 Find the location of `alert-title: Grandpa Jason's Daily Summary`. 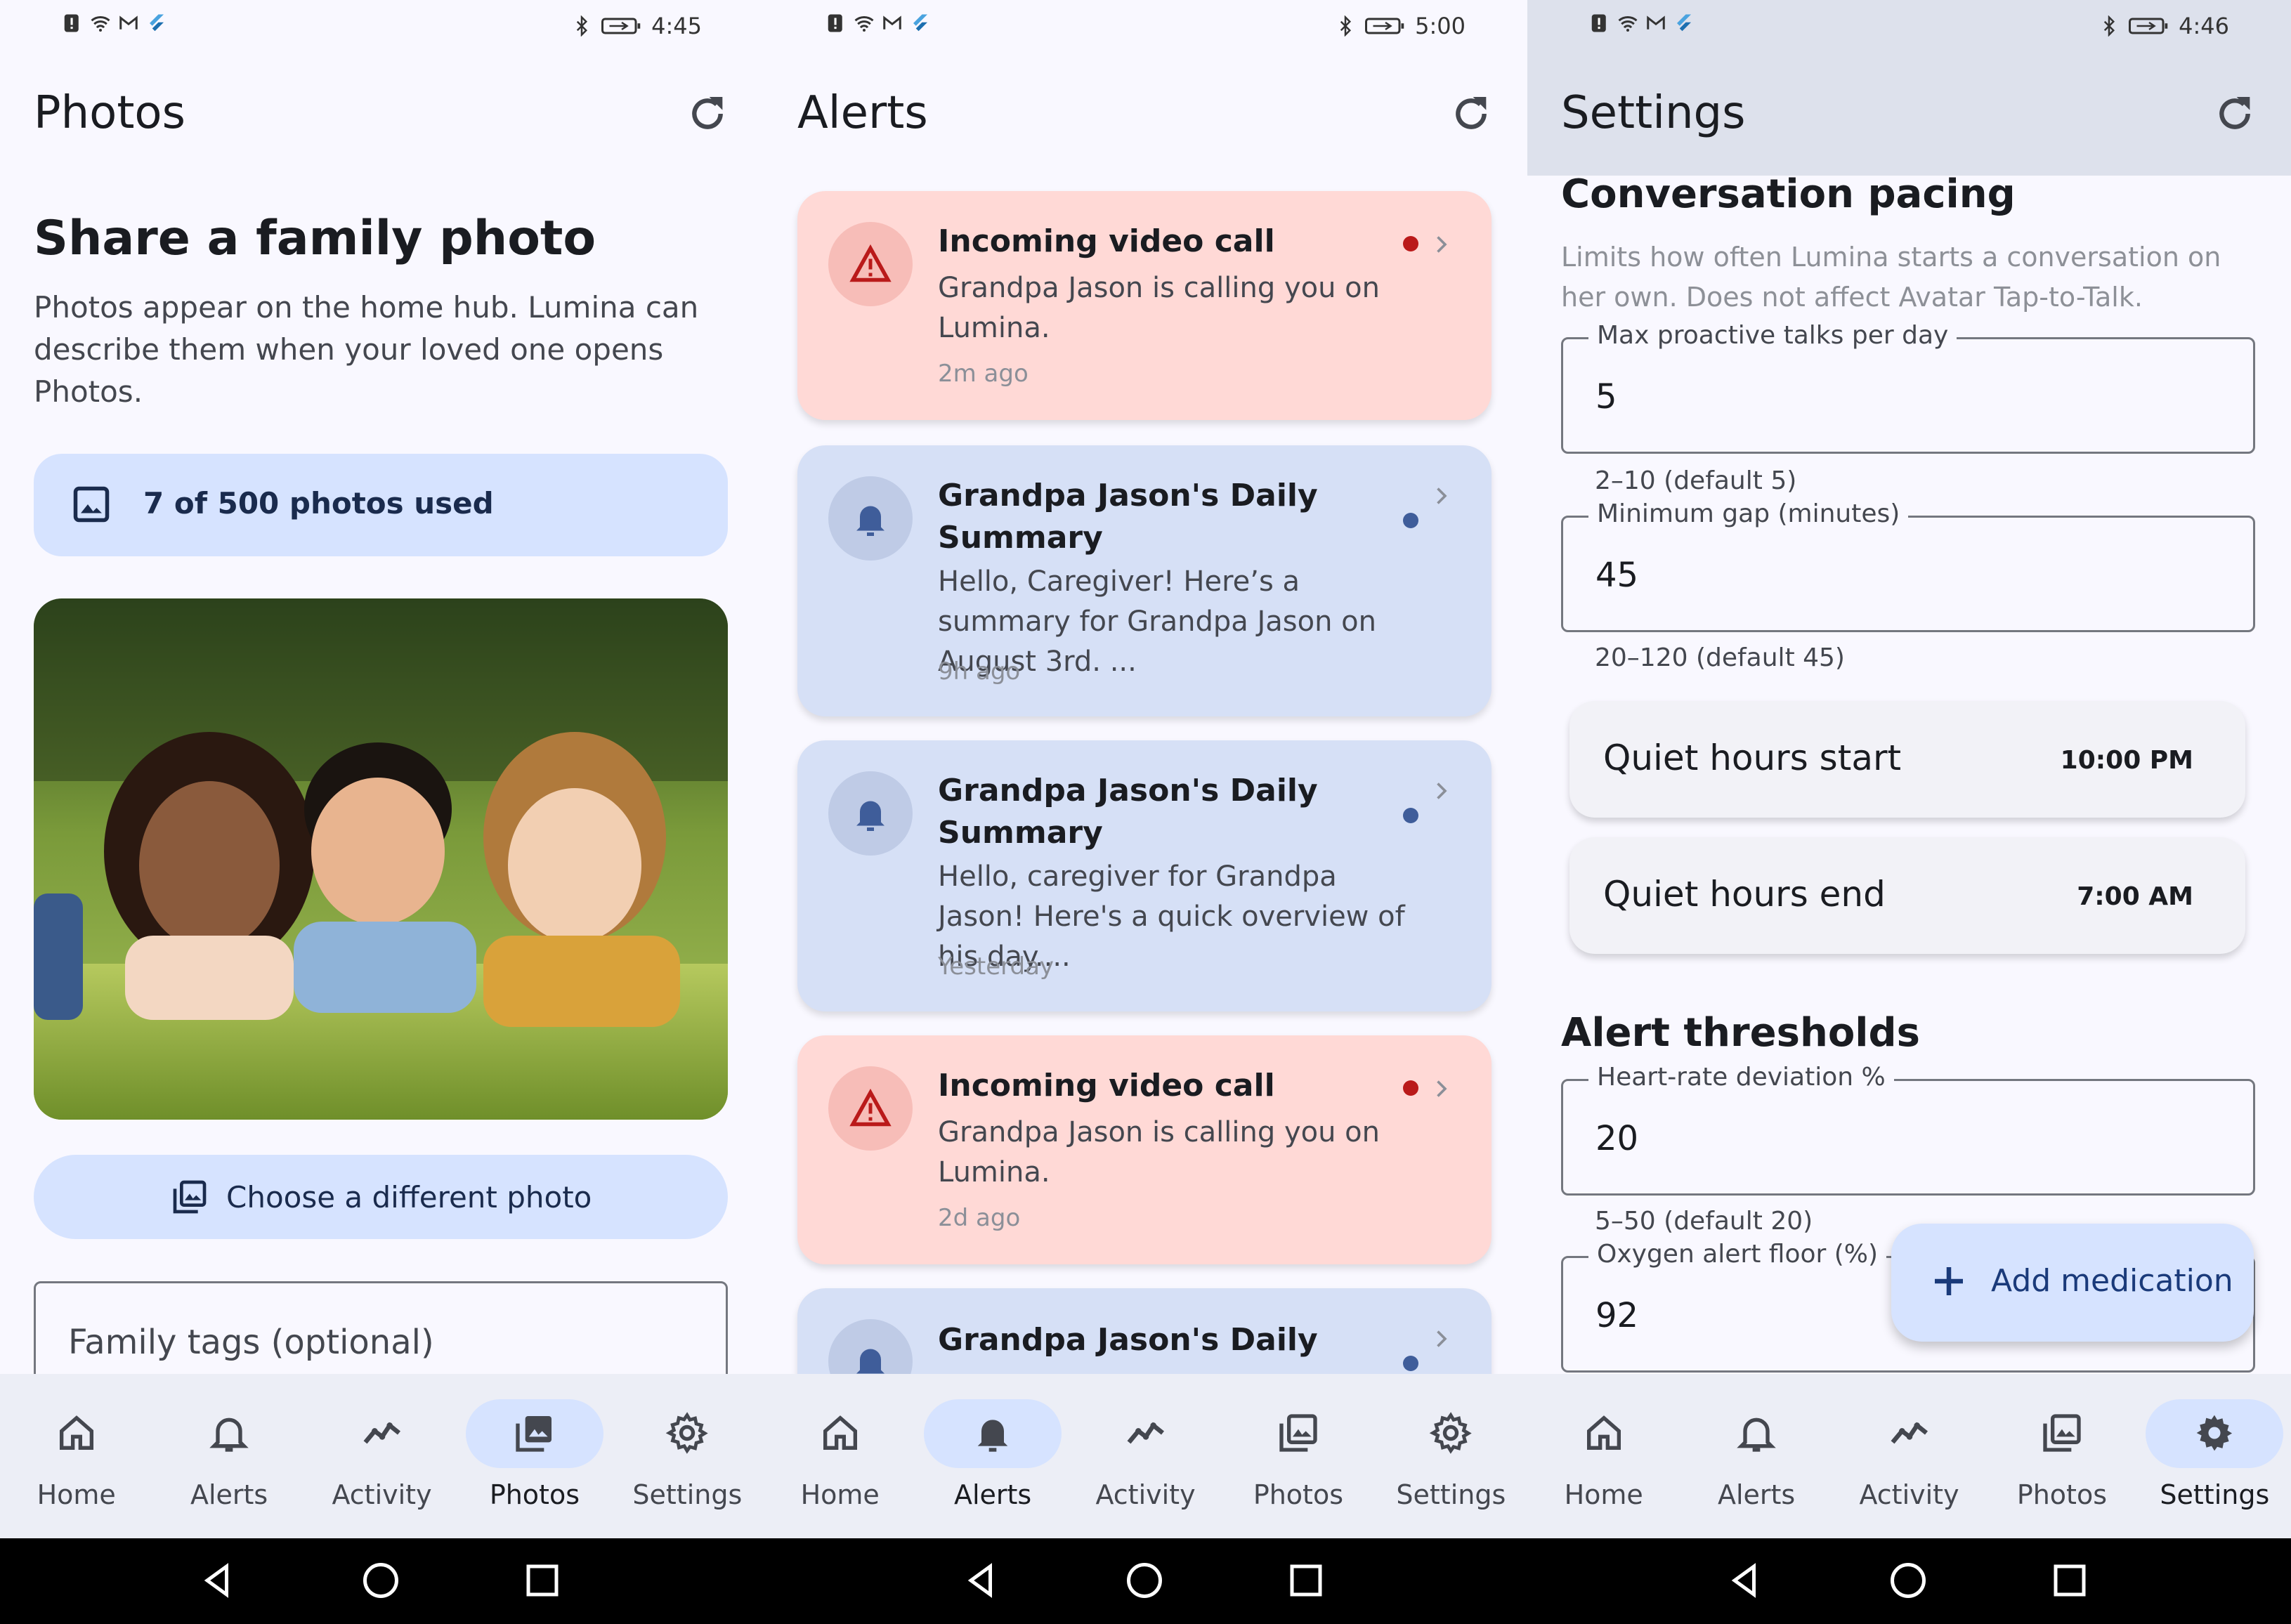

alert-title: Grandpa Jason's Daily Summary is located at coordinates (1128, 812).